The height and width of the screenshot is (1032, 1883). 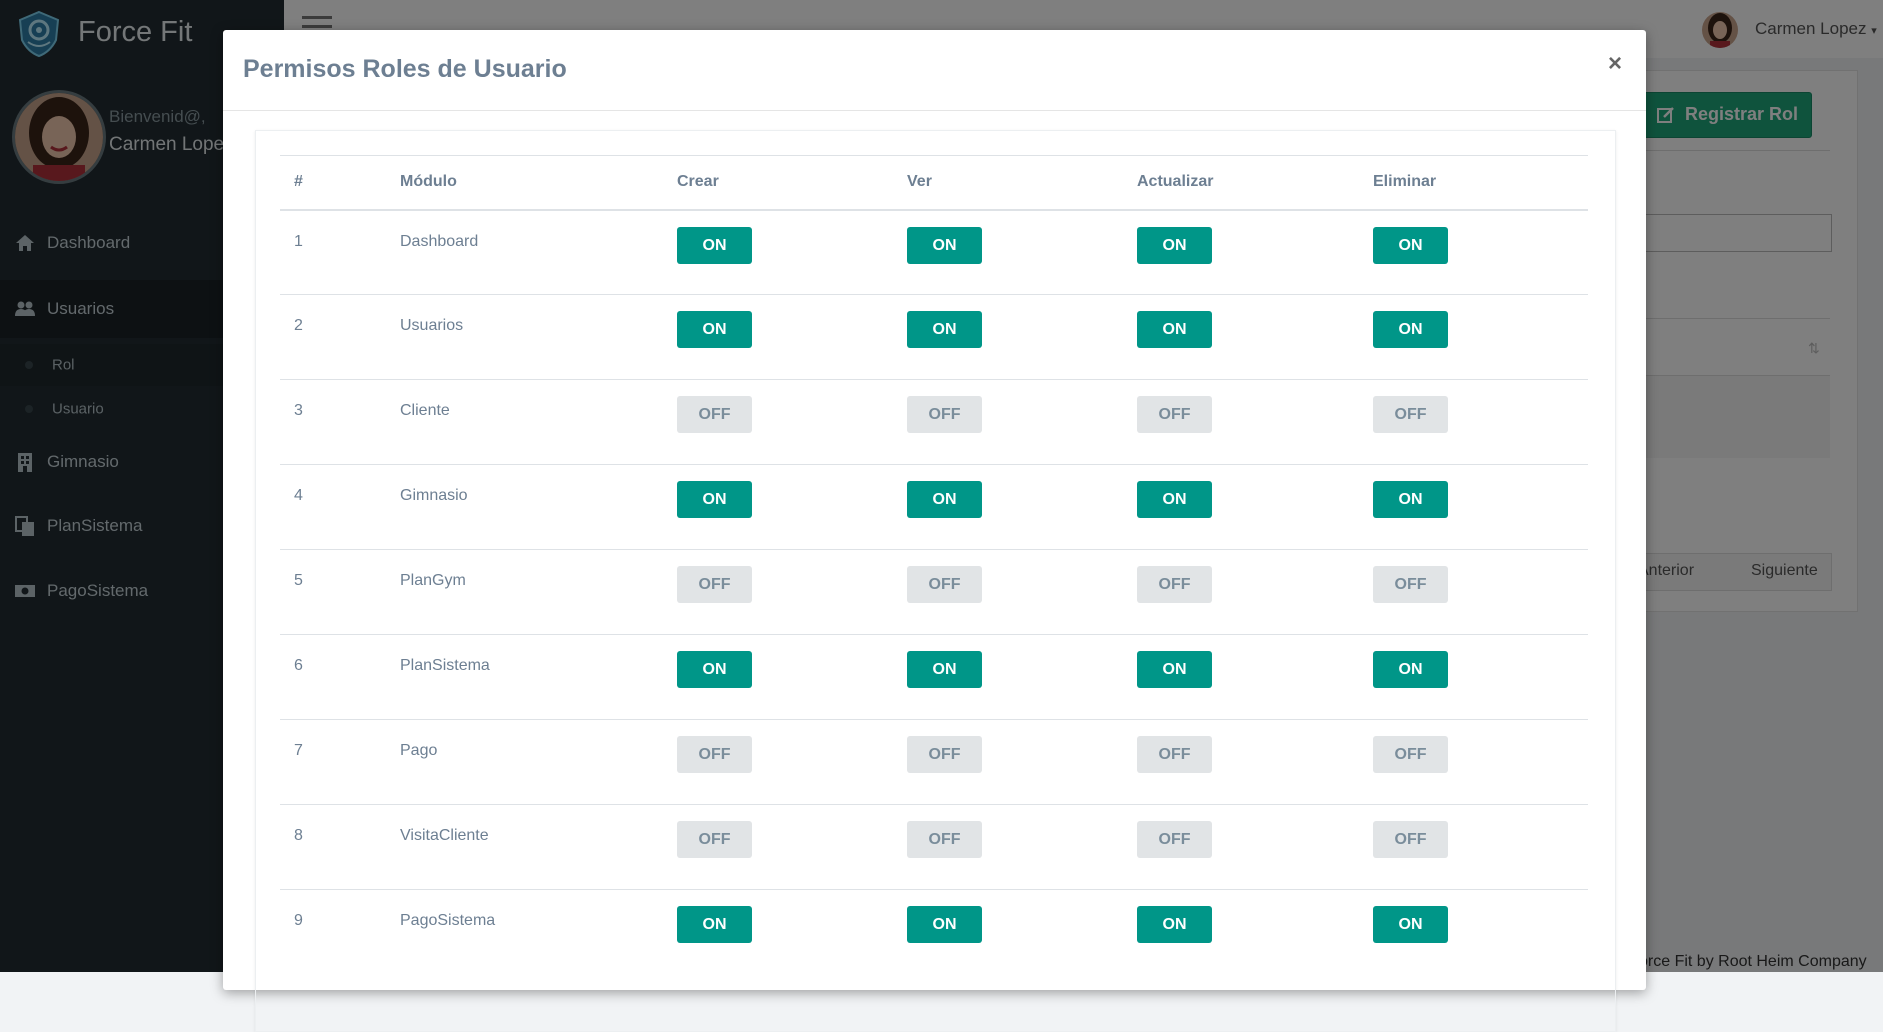 What do you see at coordinates (524, 183) in the screenshot?
I see `column-header: Módulo` at bounding box center [524, 183].